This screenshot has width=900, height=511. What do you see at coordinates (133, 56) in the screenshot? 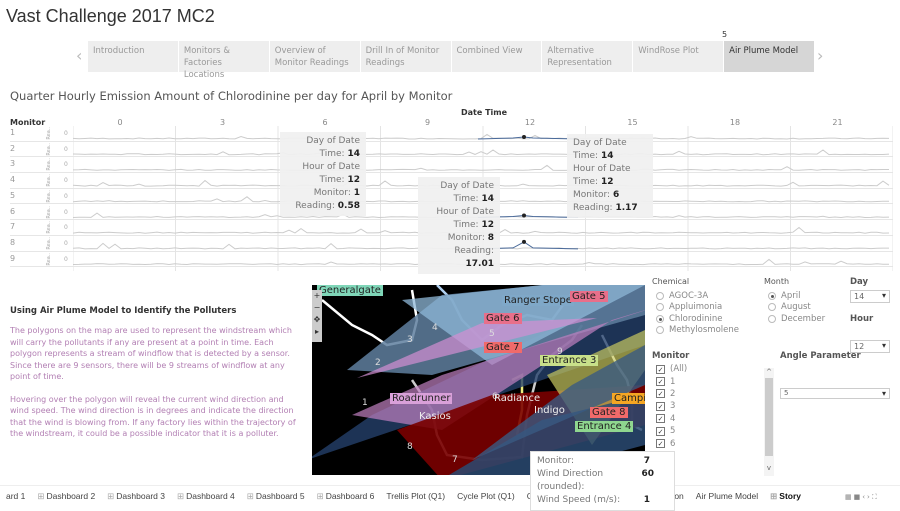
I see `story-point-1: Introduction` at bounding box center [133, 56].